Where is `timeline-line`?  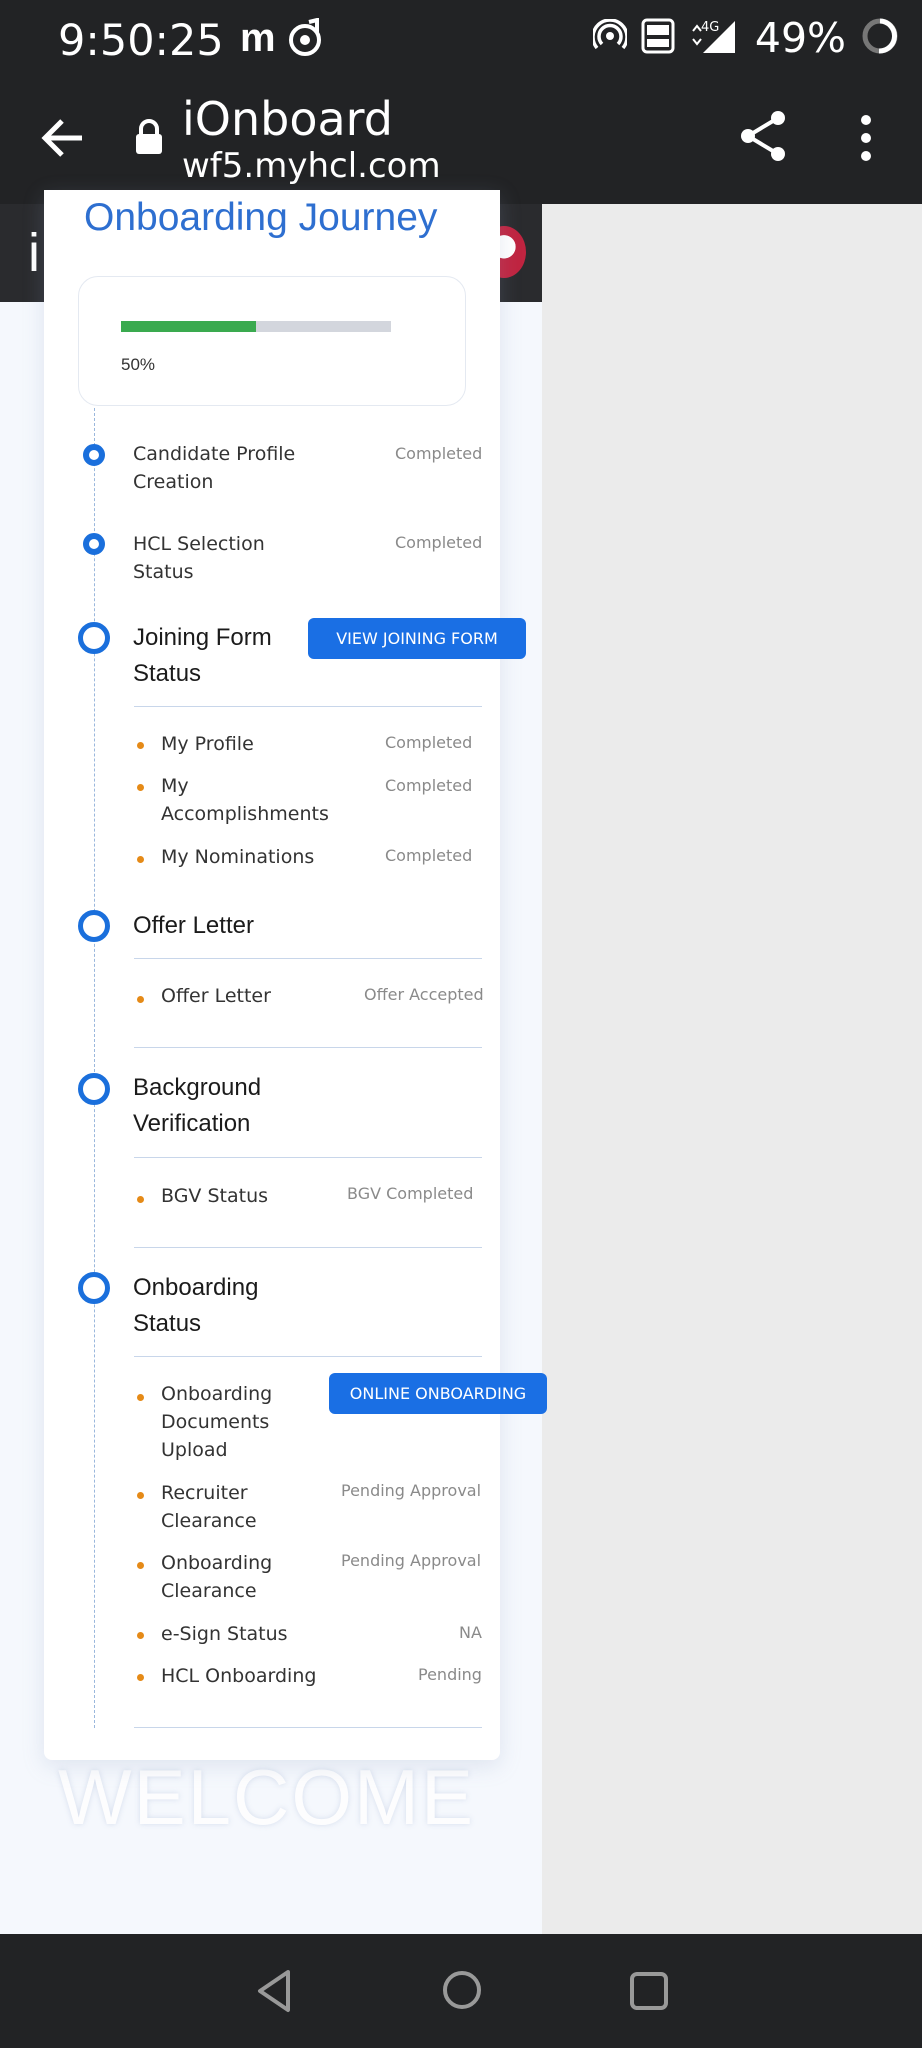
timeline-line is located at coordinates (94, 1068).